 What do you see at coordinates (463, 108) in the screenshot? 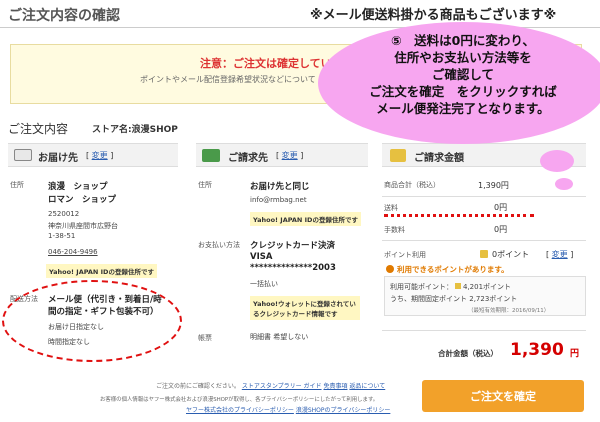
I see `annotation-line-5: メール便発注完了となります。` at bounding box center [463, 108].